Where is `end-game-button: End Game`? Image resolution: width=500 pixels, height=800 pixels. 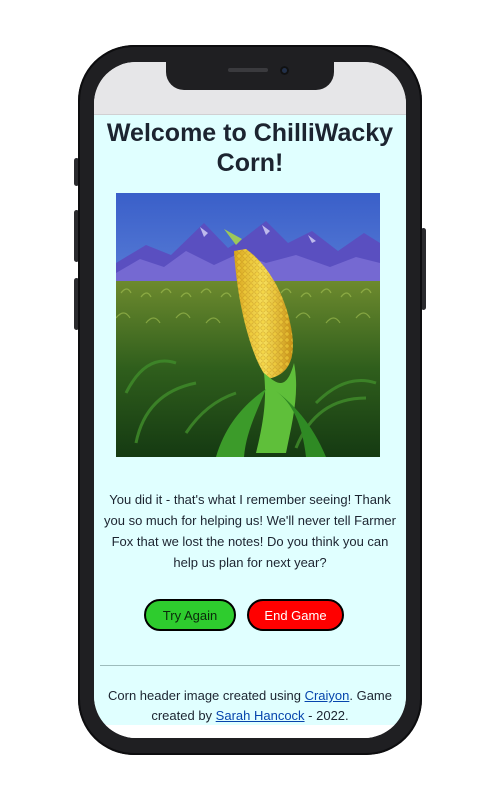 end-game-button: End Game is located at coordinates (295, 615).